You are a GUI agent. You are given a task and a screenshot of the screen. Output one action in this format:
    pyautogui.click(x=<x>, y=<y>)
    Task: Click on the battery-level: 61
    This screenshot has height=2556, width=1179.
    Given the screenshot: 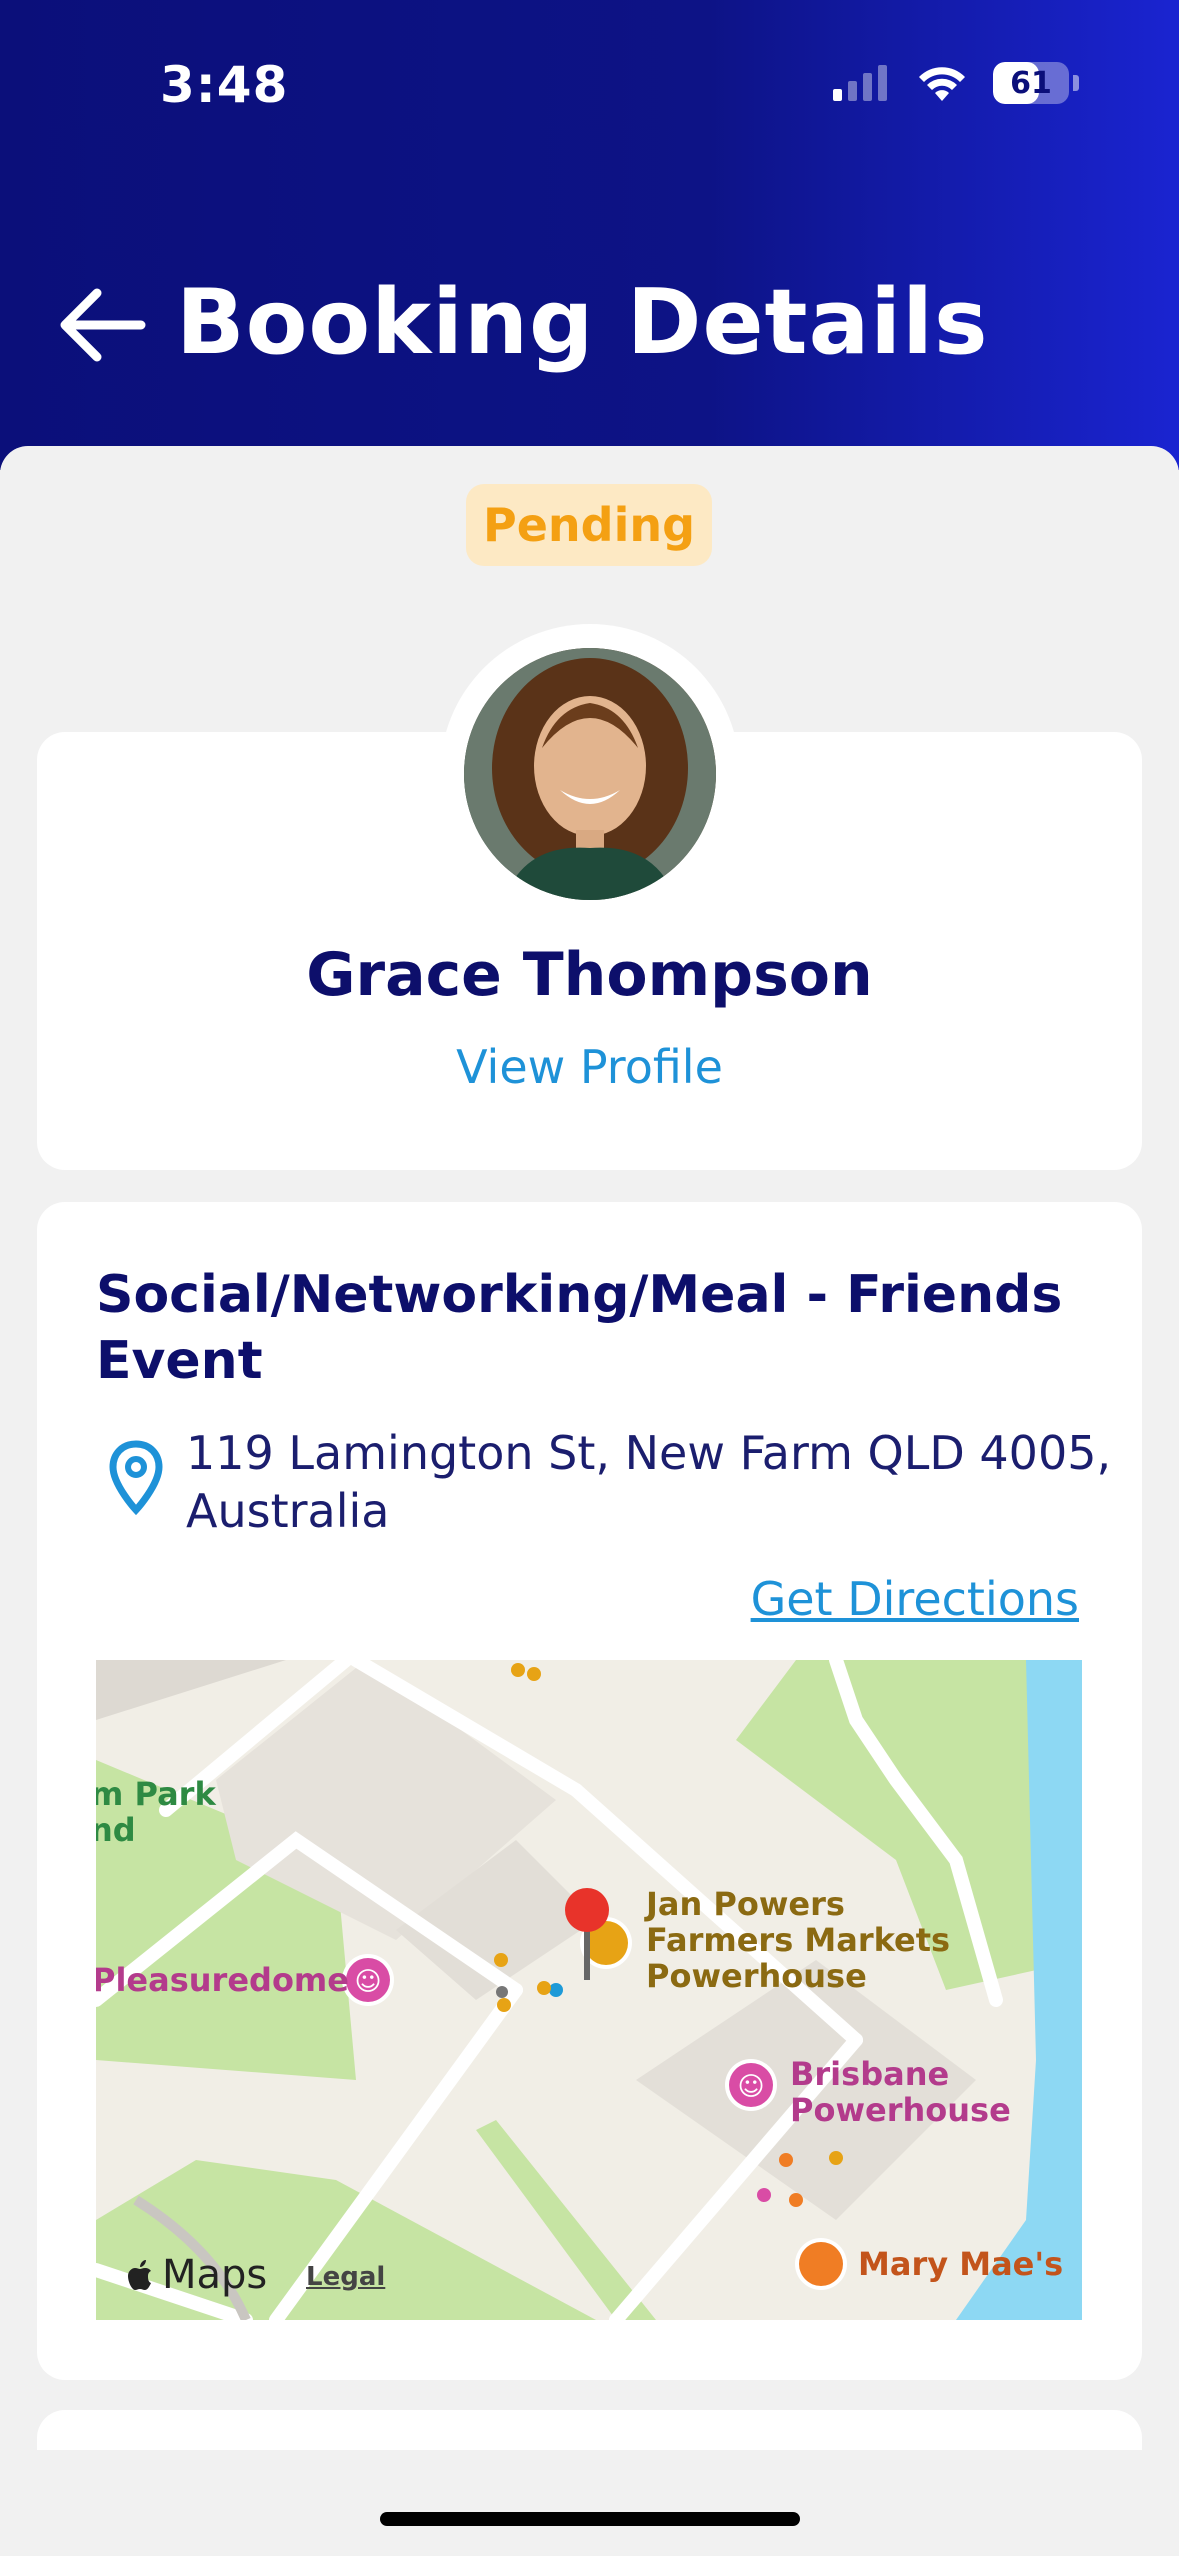 What is the action you would take?
    pyautogui.click(x=1031, y=83)
    